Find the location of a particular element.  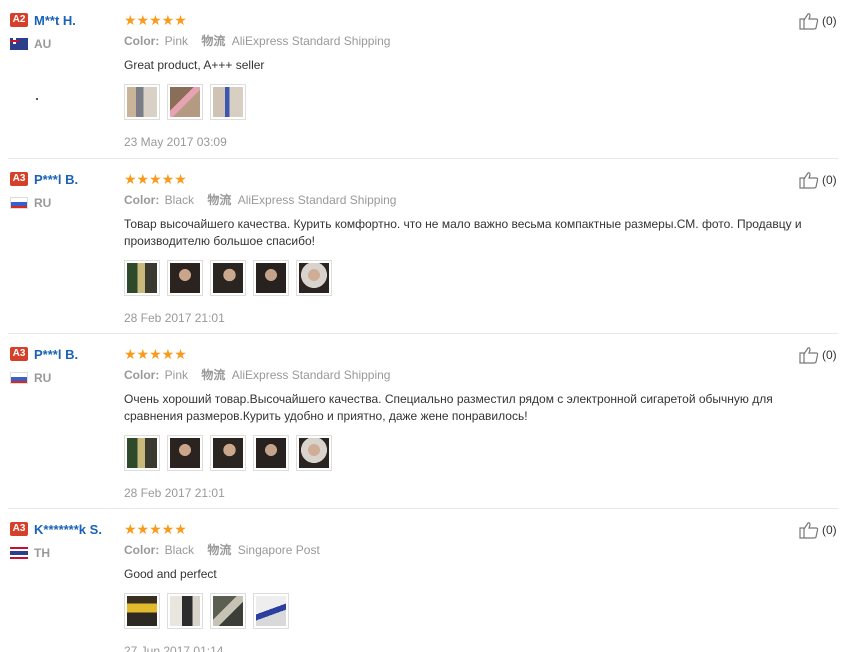

reviewer-name: M**t H. is located at coordinates (55, 20).